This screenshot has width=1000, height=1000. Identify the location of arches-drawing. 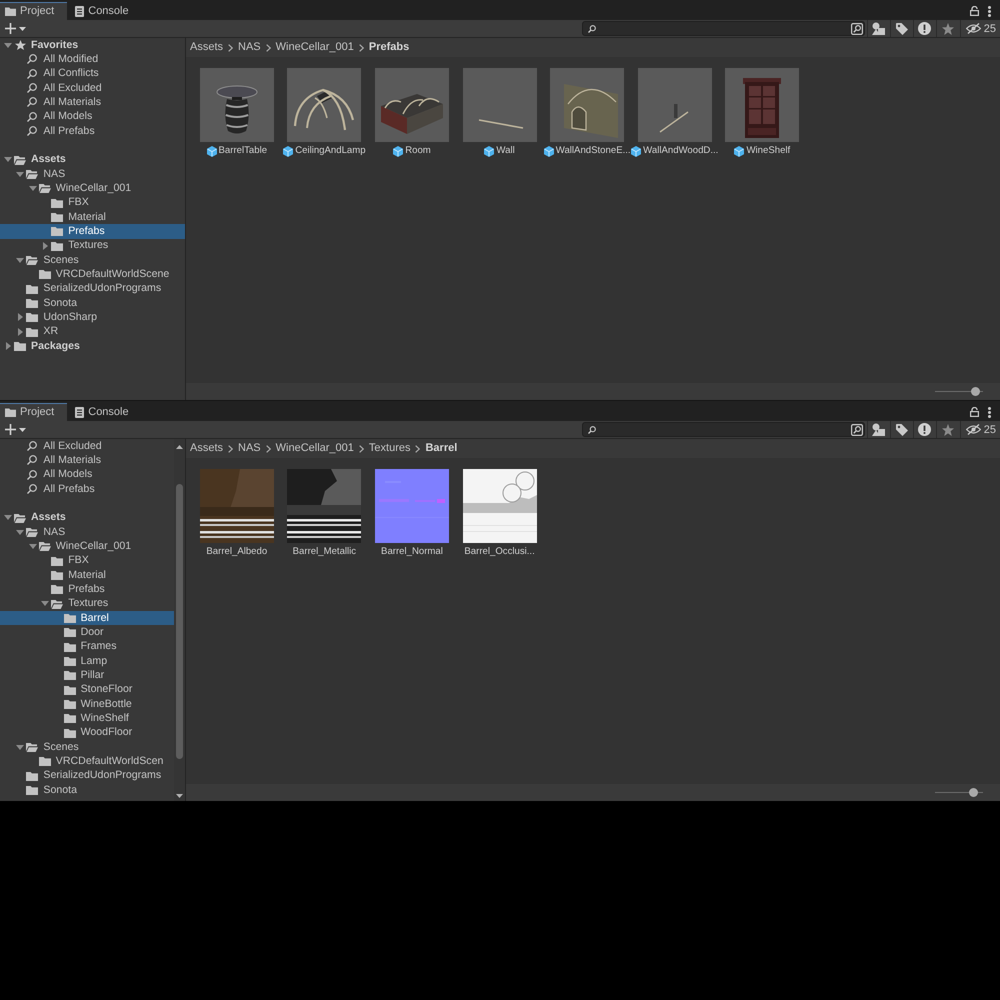
(324, 105).